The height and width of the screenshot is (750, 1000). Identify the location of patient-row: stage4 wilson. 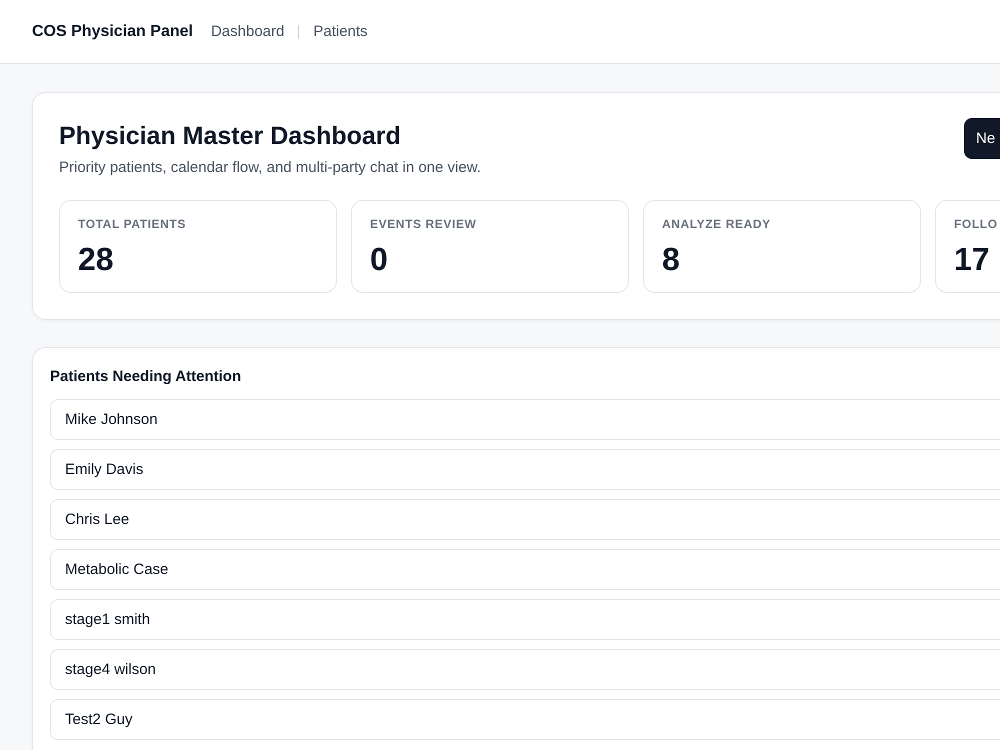
(525, 669).